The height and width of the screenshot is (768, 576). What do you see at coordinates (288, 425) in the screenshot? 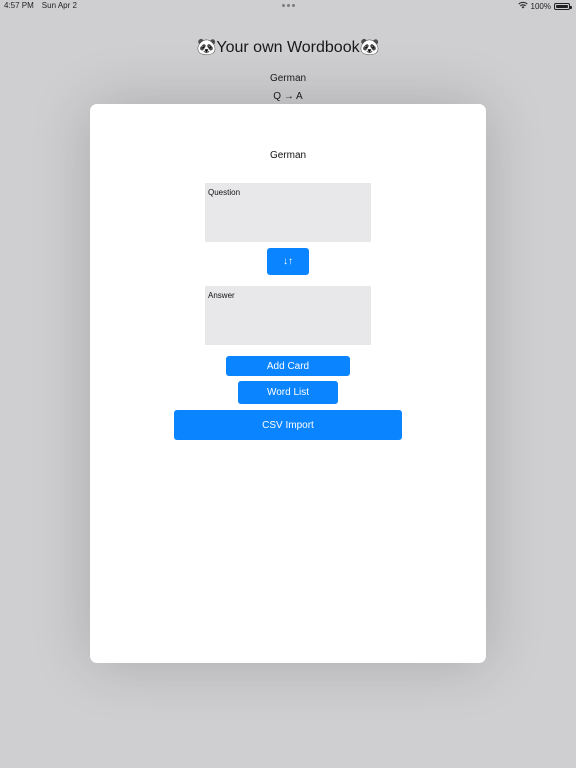
I see `csv-import-button: CSV Import` at bounding box center [288, 425].